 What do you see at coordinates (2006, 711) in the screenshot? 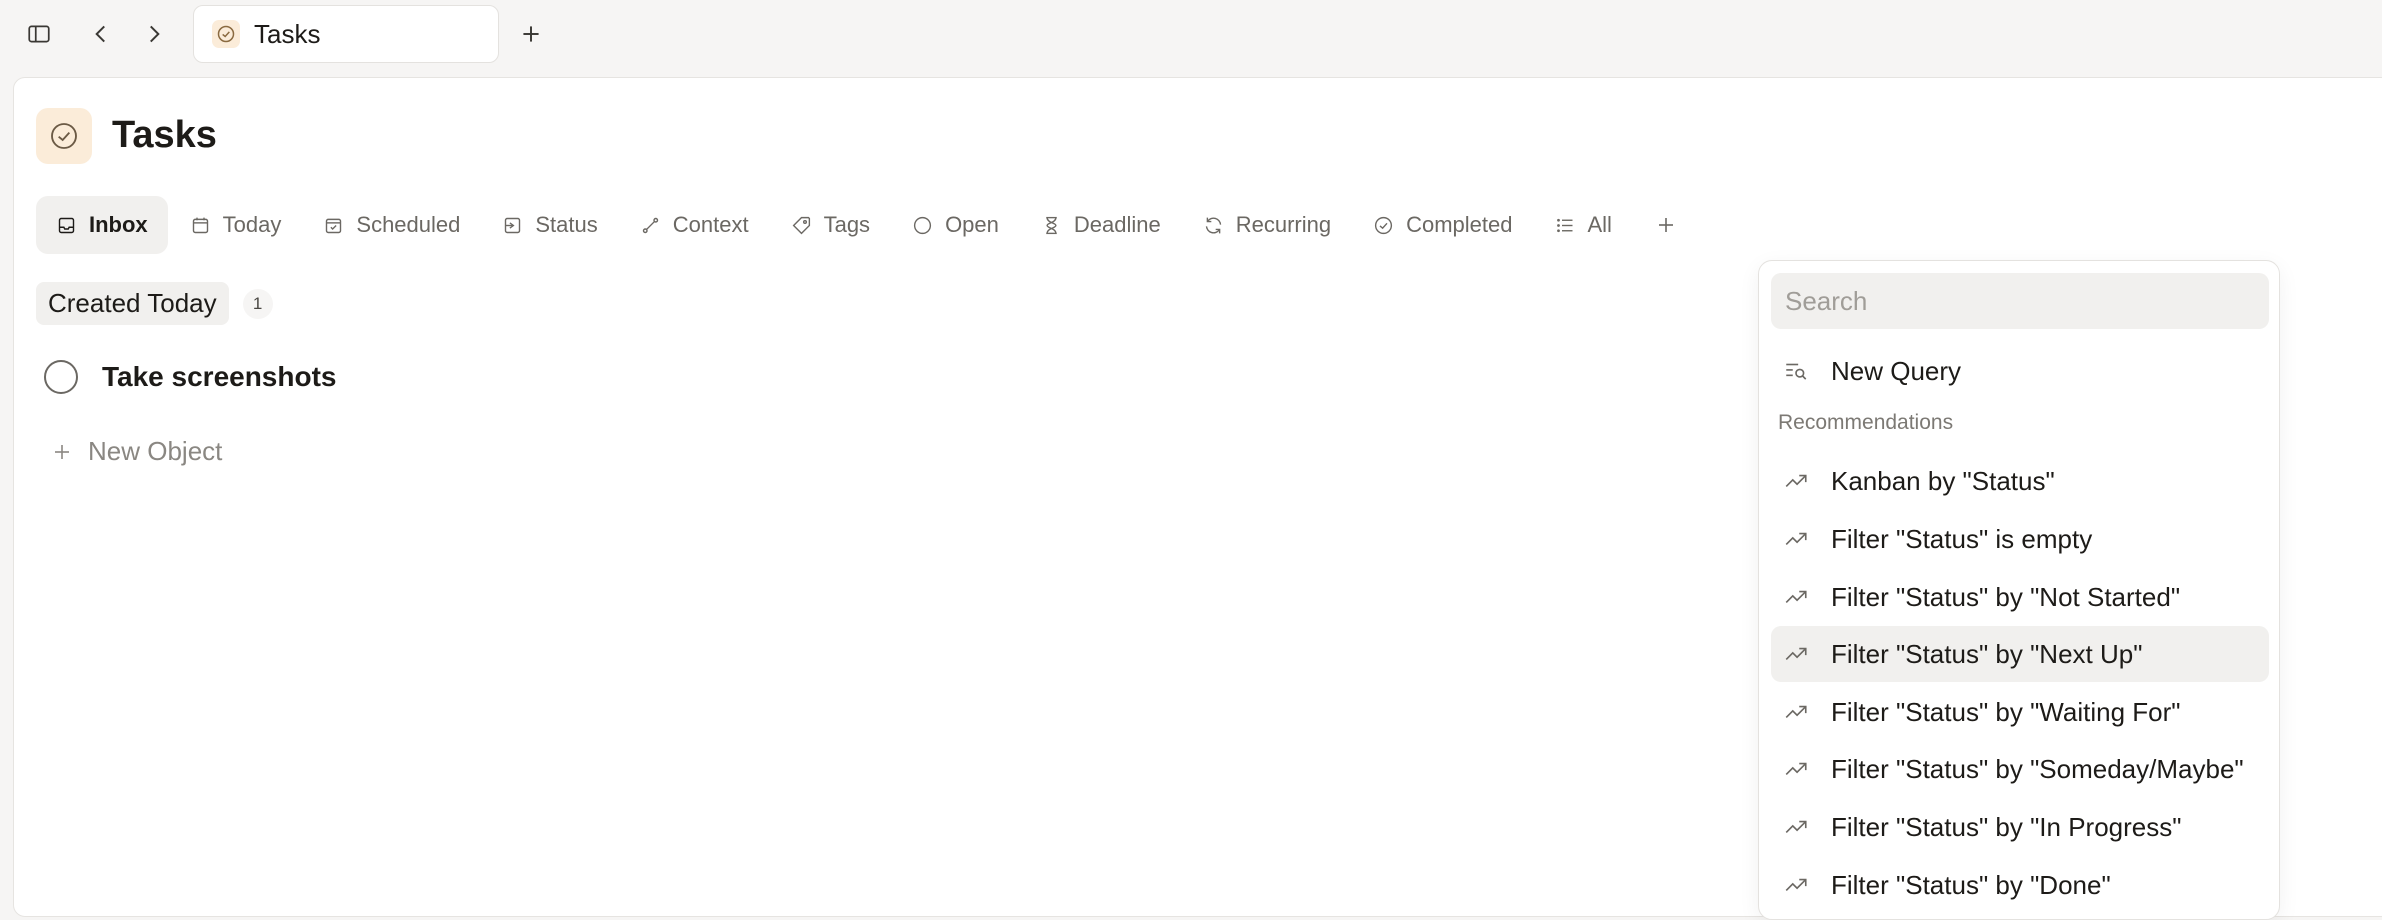
I see `item-label: Filter "Status" by "Waiting For"` at bounding box center [2006, 711].